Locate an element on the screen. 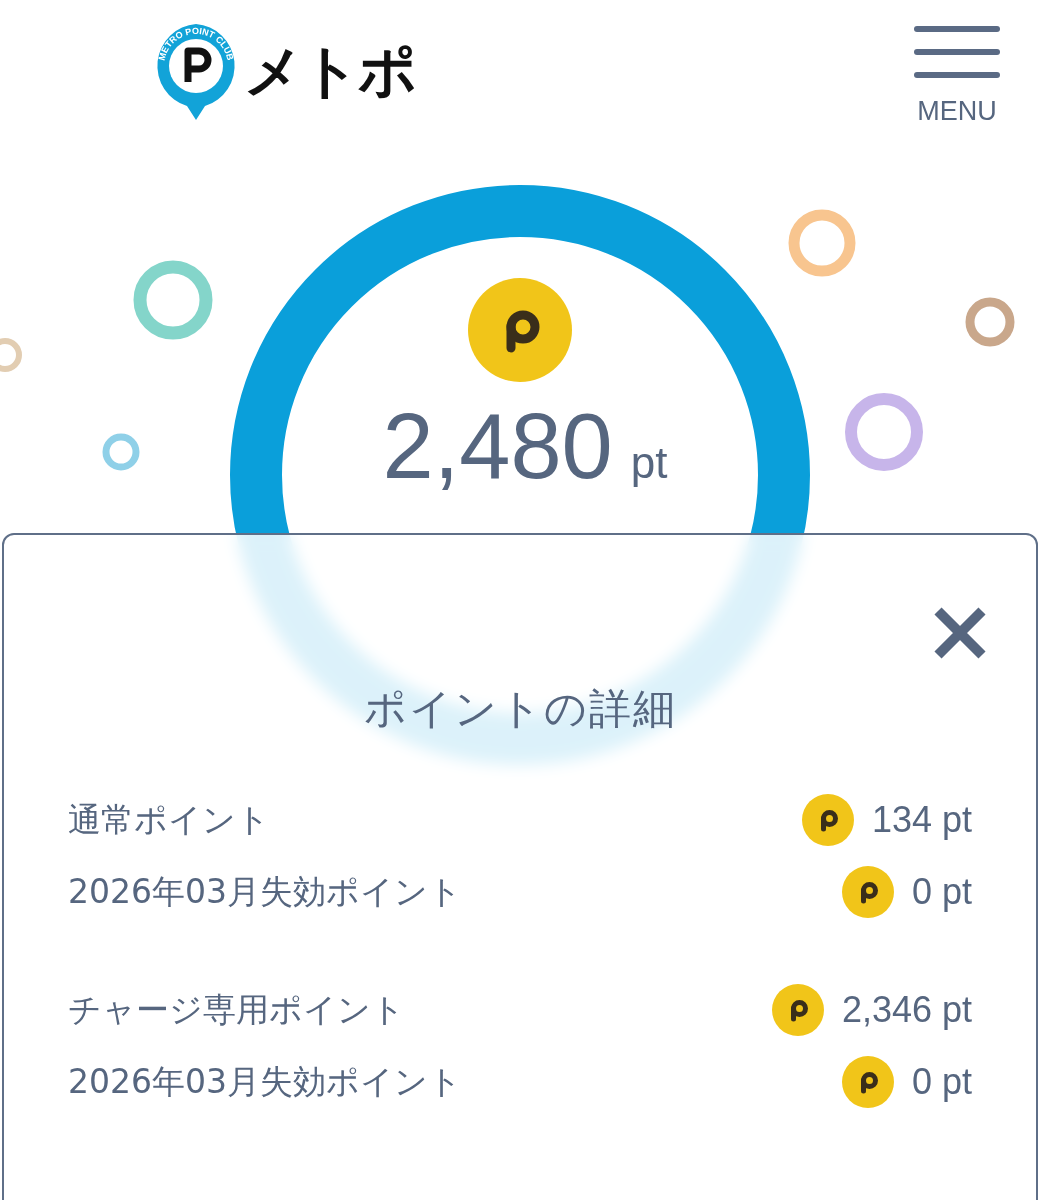  close-button is located at coordinates (960, 633).